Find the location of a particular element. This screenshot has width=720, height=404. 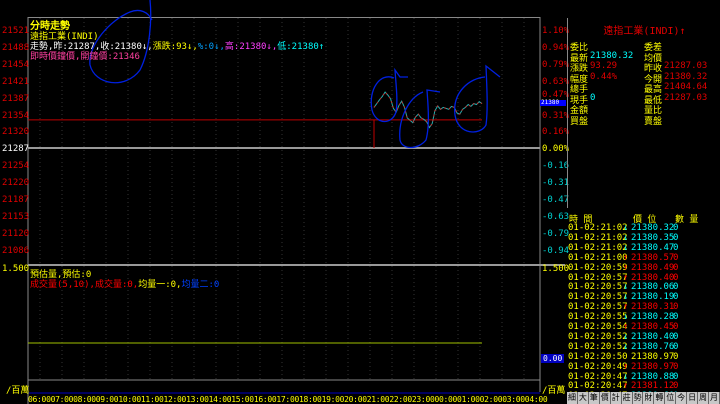

panel-tab: 莊 is located at coordinates (627, 398).